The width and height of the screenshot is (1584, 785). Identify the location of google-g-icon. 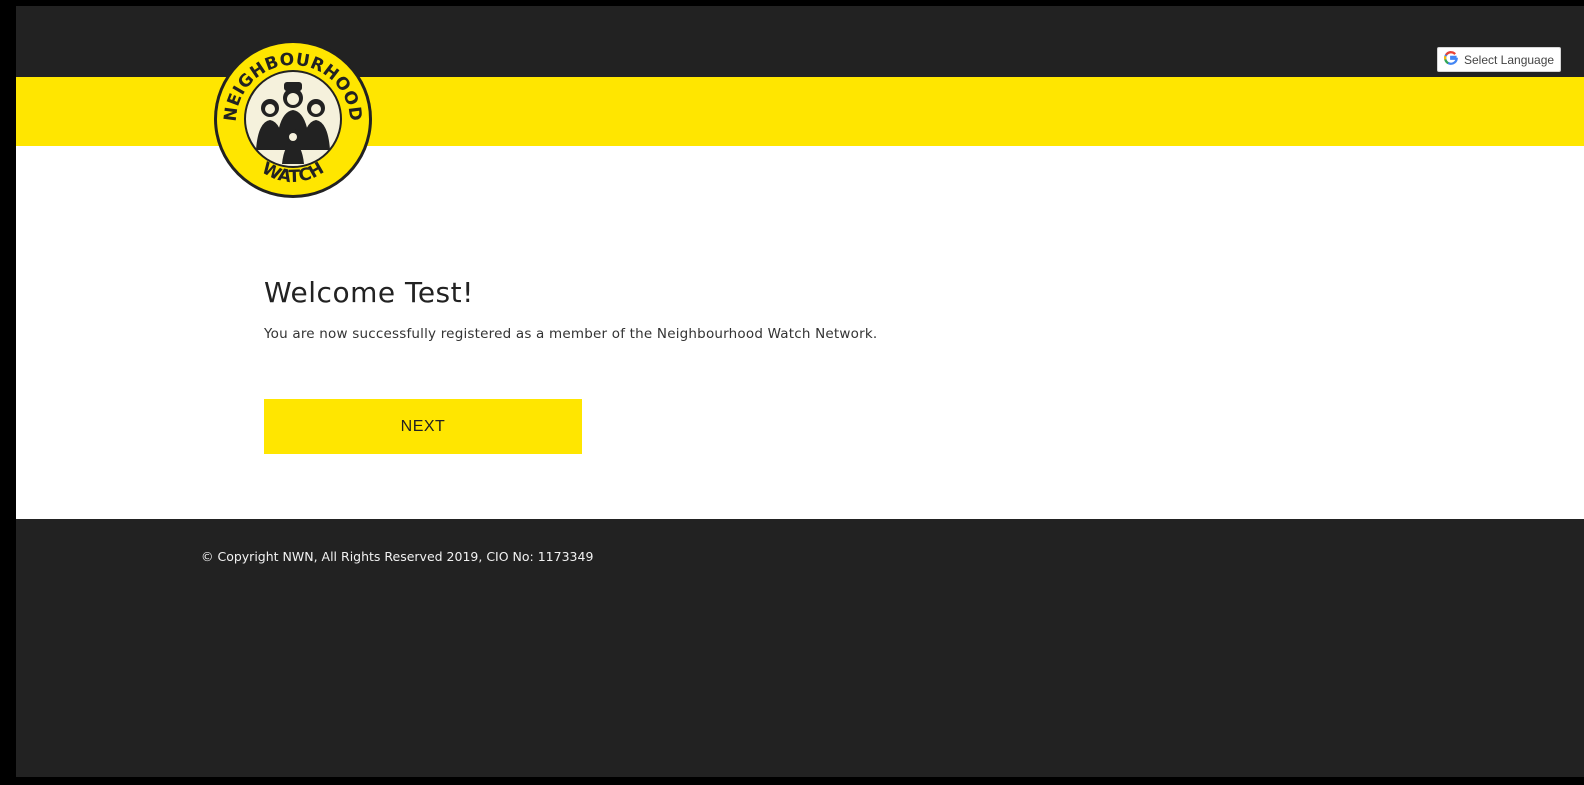
(1451, 59).